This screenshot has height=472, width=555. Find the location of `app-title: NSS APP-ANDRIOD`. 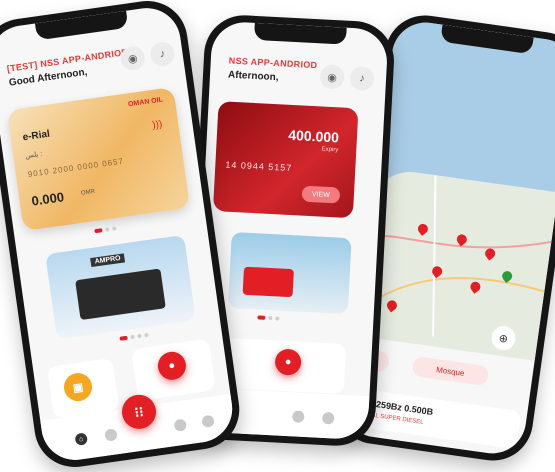

app-title: NSS APP-ANDRIOD is located at coordinates (273, 63).